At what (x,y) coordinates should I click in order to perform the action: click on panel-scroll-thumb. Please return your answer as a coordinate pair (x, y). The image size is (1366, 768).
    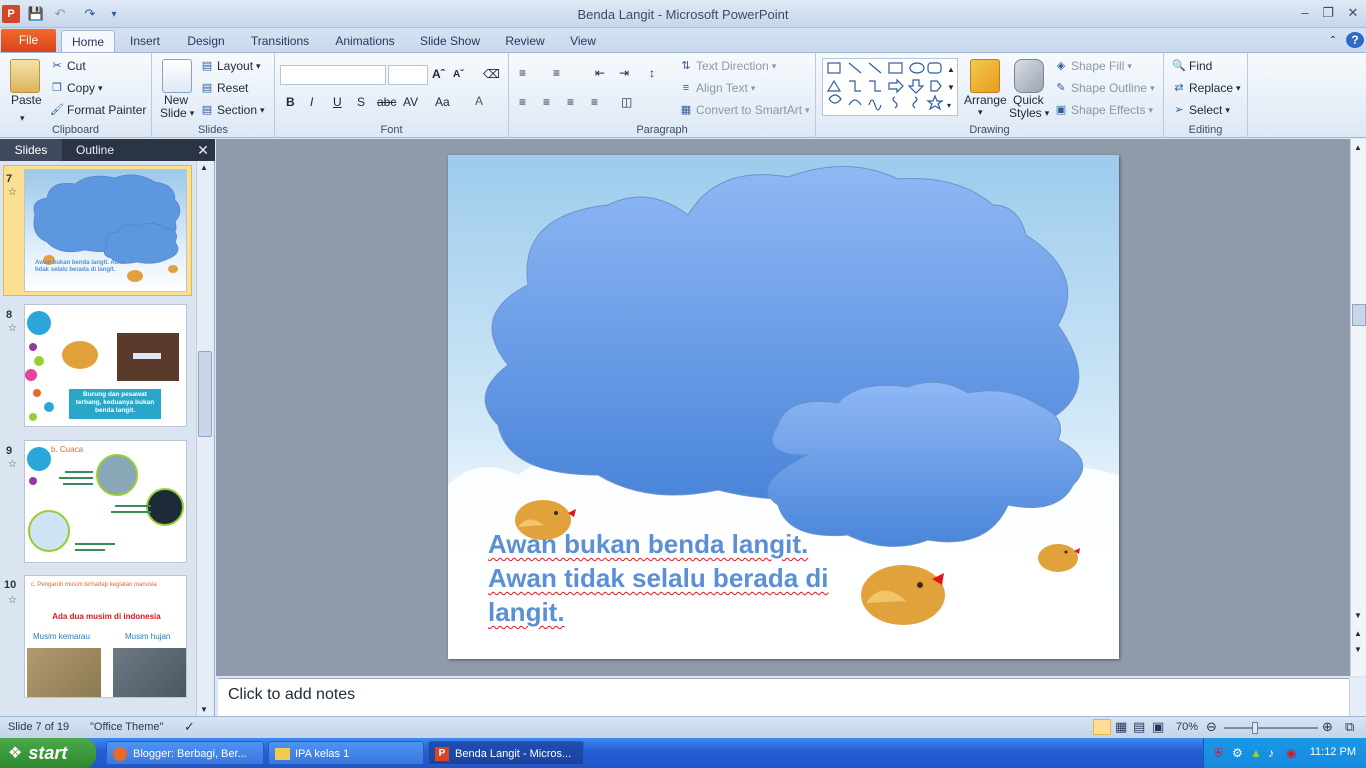
    Looking at the image, I should click on (205, 394).